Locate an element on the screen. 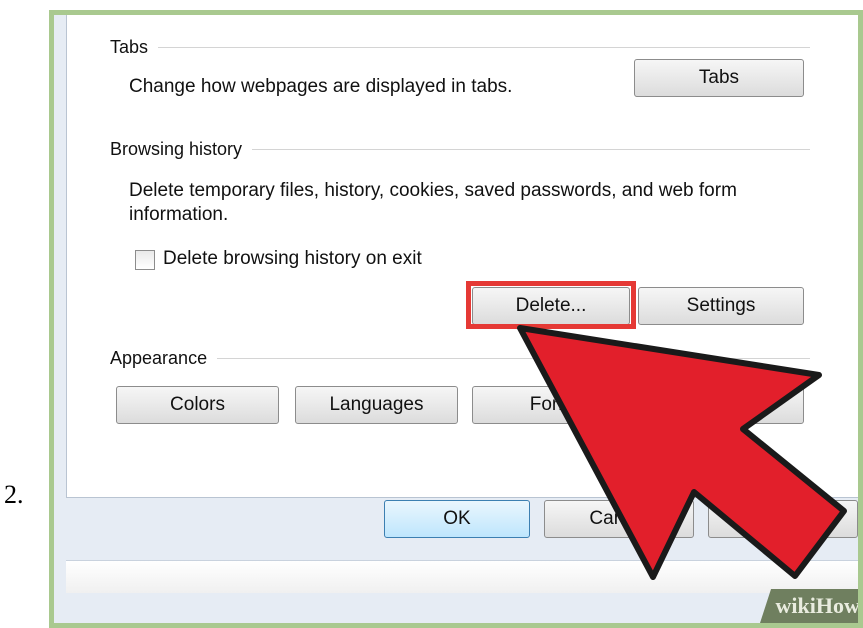 Image resolution: width=863 pixels, height=628 pixels. appearance-section-header: Appearance is located at coordinates (460, 358).